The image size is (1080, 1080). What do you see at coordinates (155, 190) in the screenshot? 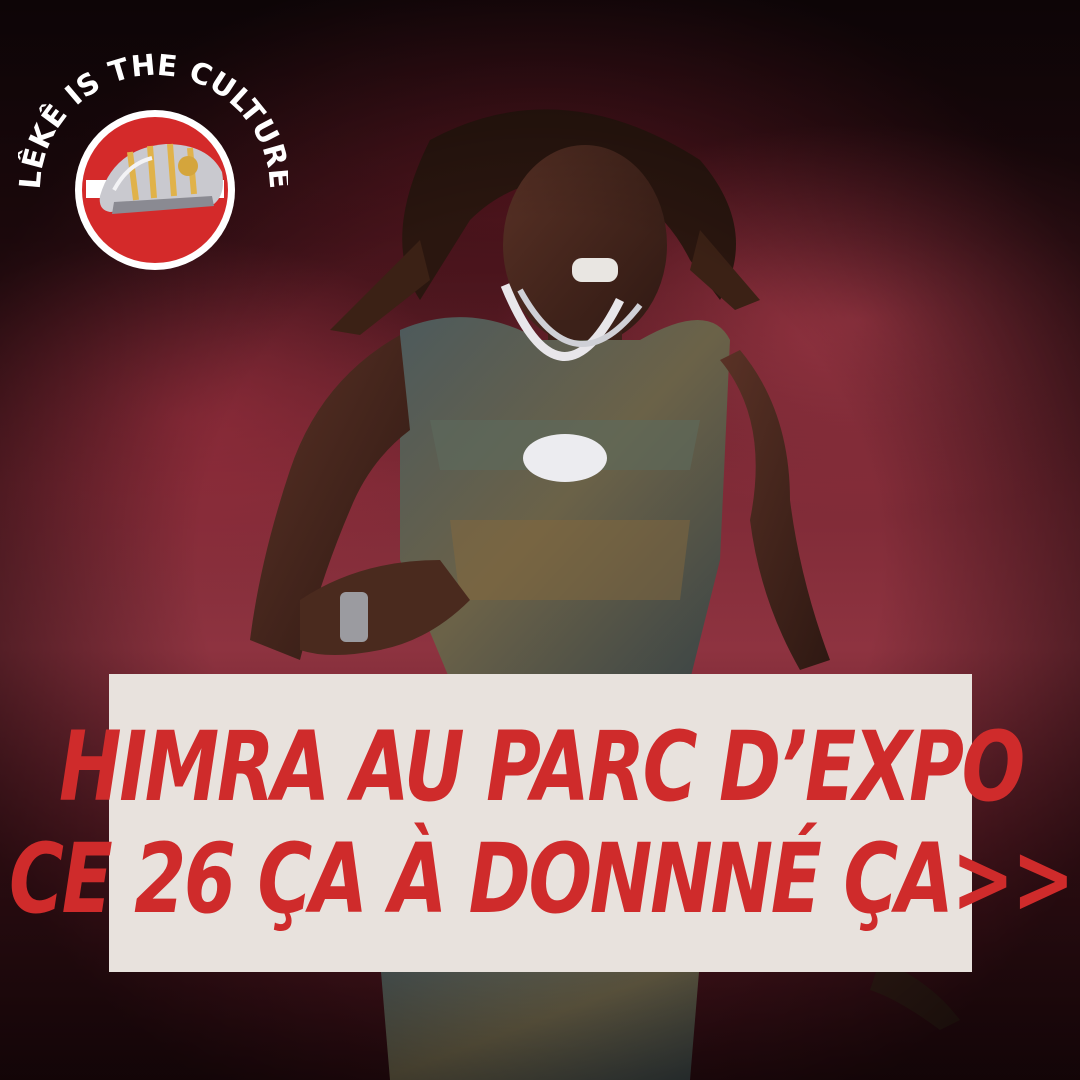
I see `sandal-icon` at bounding box center [155, 190].